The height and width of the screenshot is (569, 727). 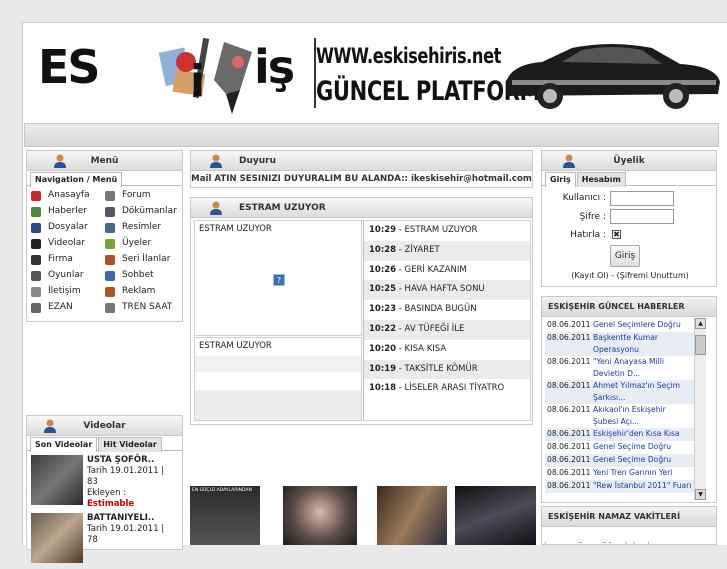 I want to click on login-button: Giriş, so click(x=625, y=256).